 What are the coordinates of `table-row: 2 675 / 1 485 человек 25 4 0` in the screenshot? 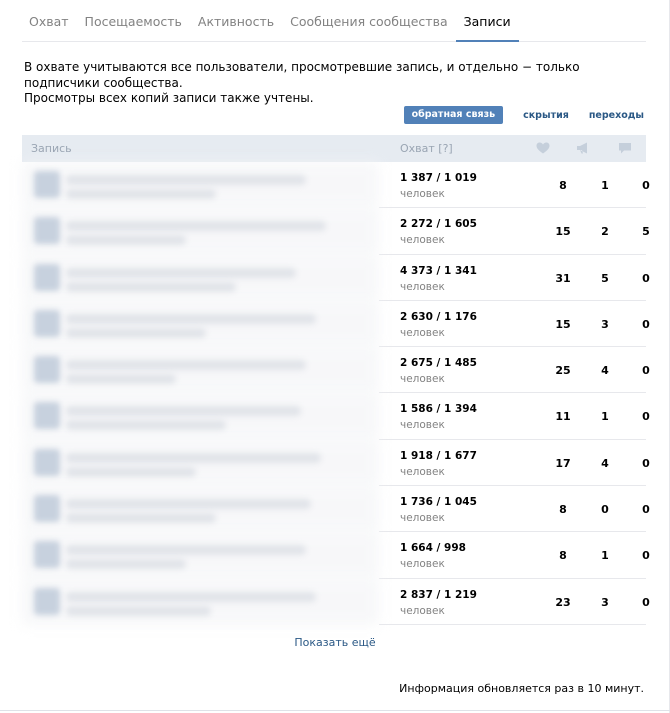 It's located at (336, 370).